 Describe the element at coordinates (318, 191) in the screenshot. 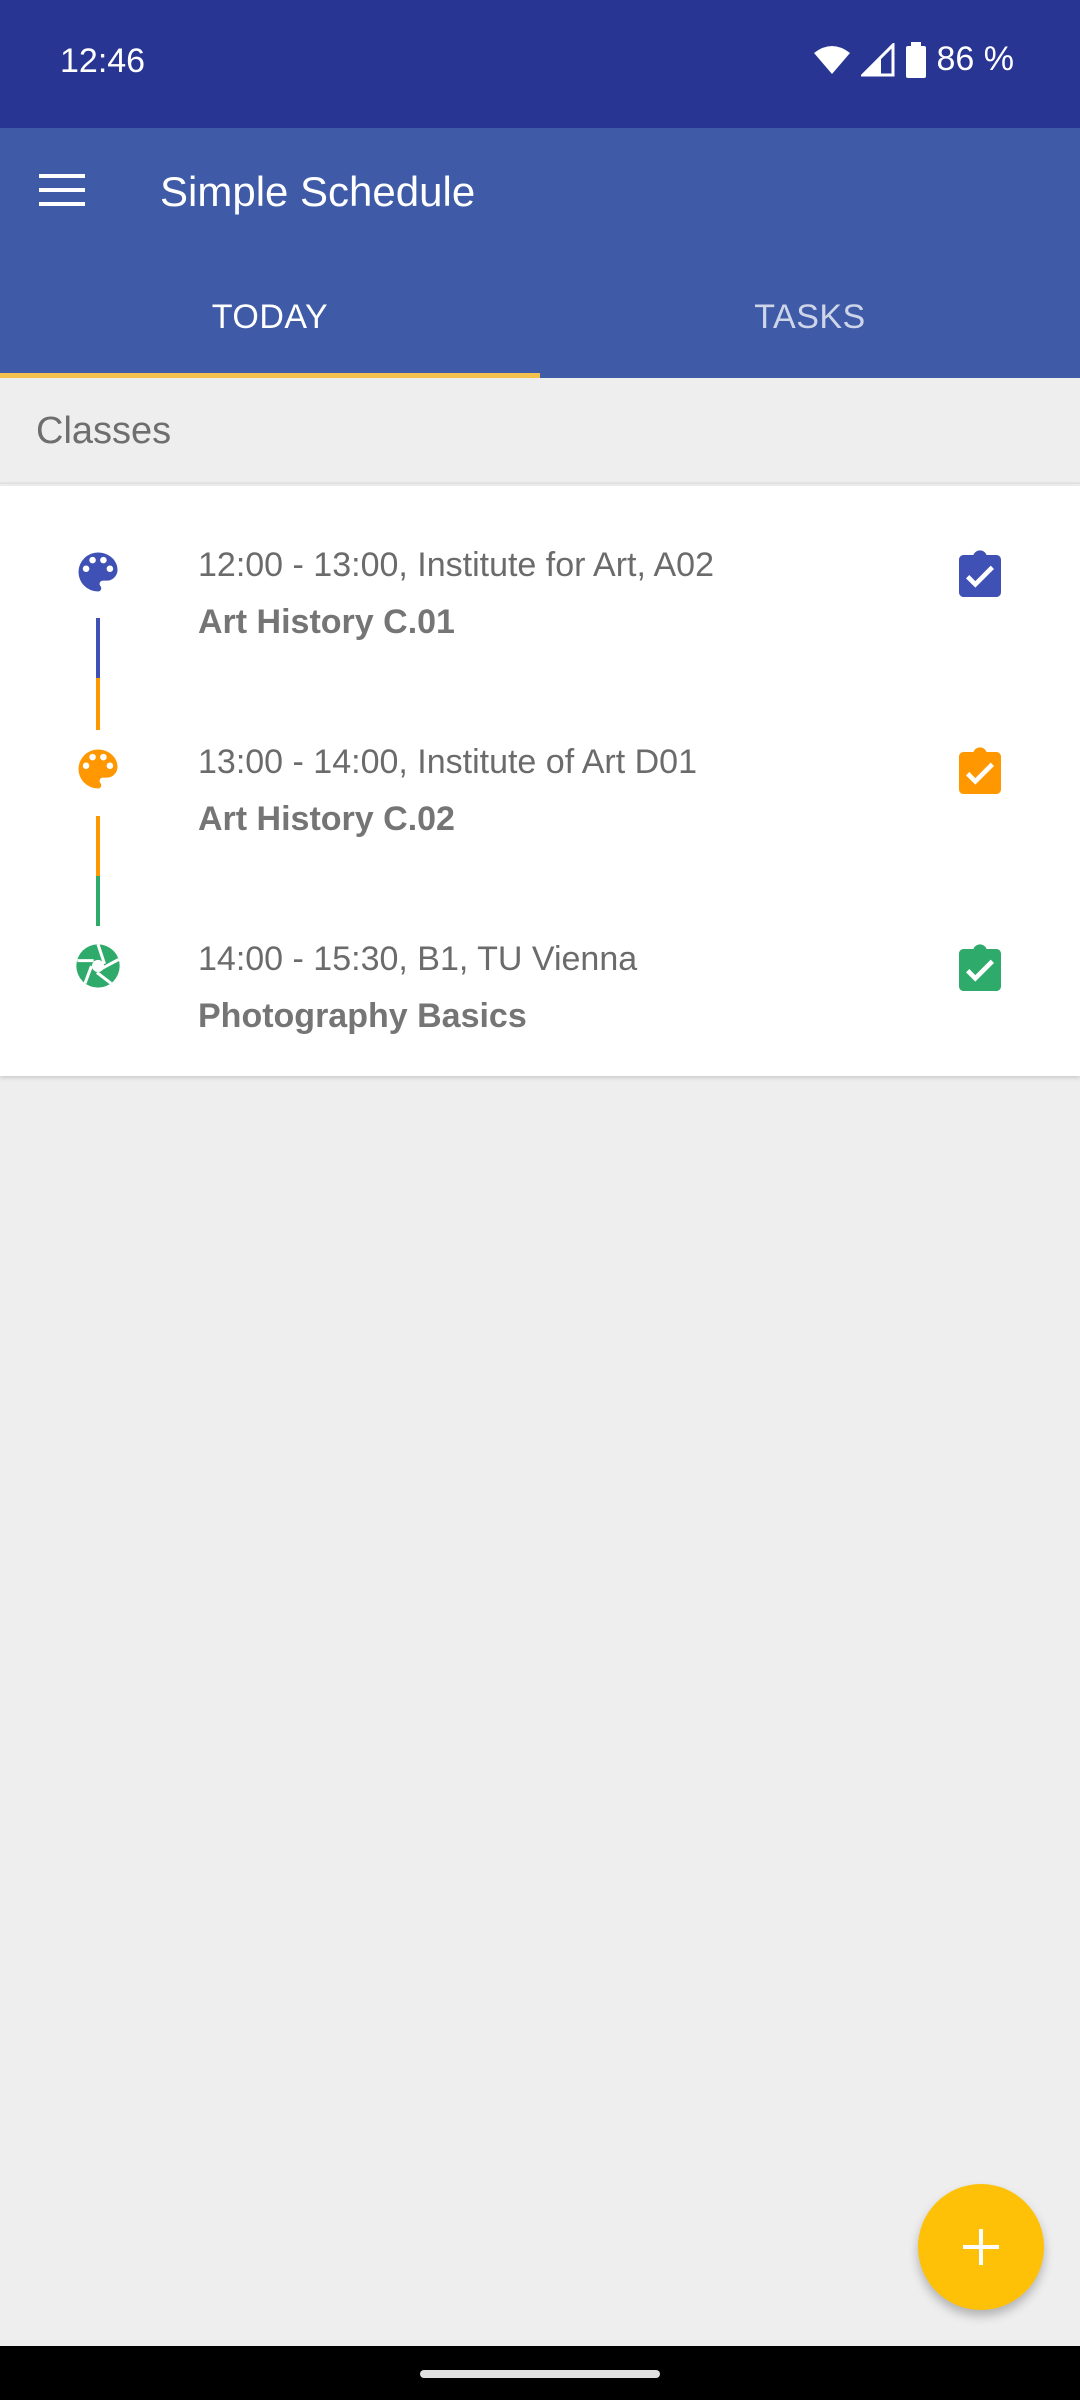

I see `app-title: Simple Schedule` at that location.